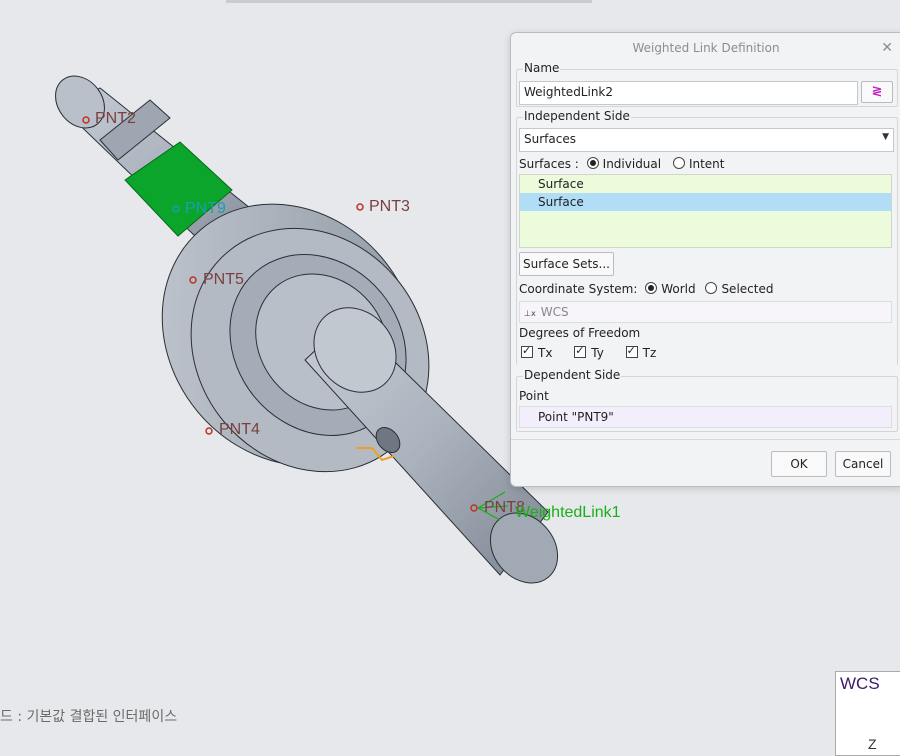  What do you see at coordinates (549, 164) in the screenshot?
I see `surfaces-mode-label: Surfaces :` at bounding box center [549, 164].